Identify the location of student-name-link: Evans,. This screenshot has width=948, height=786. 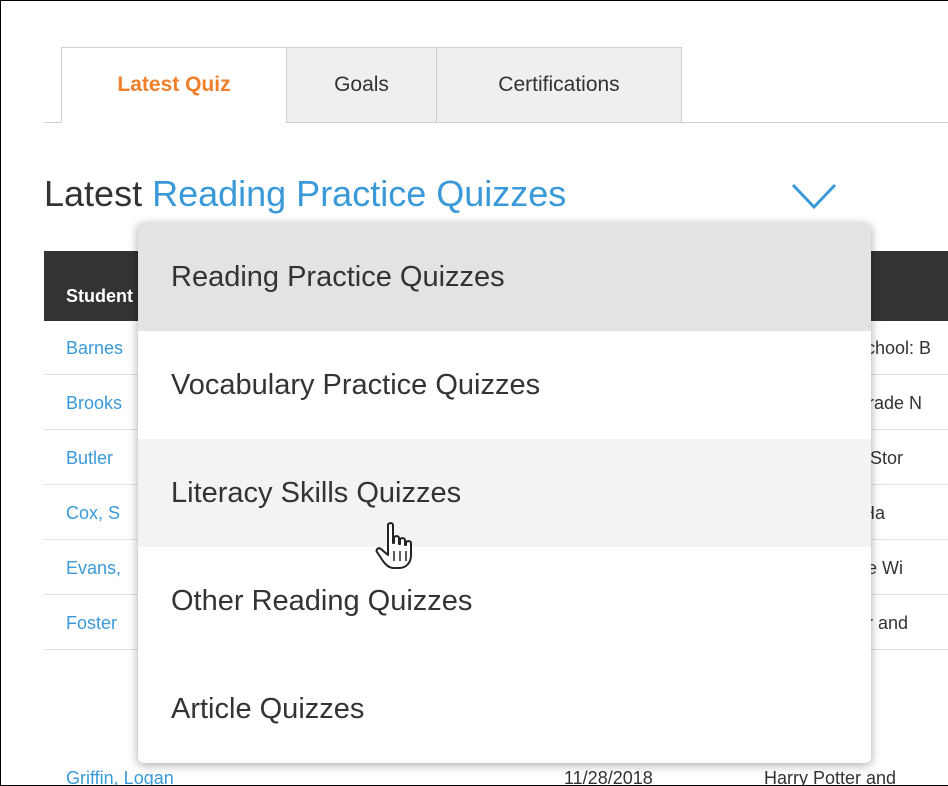
(93, 568).